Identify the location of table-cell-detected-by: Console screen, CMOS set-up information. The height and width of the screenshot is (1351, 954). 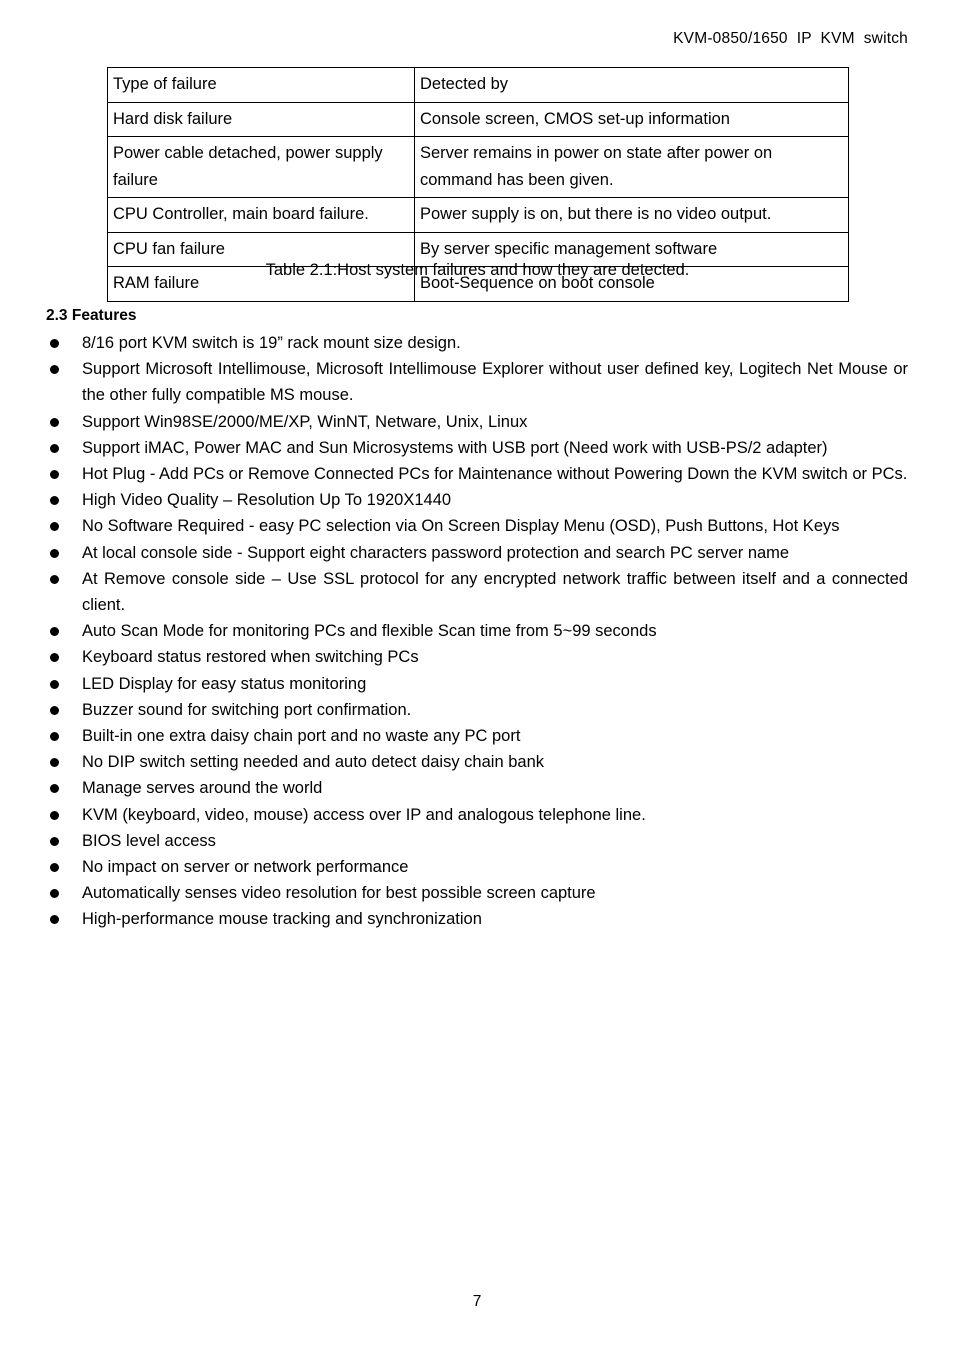
(631, 119).